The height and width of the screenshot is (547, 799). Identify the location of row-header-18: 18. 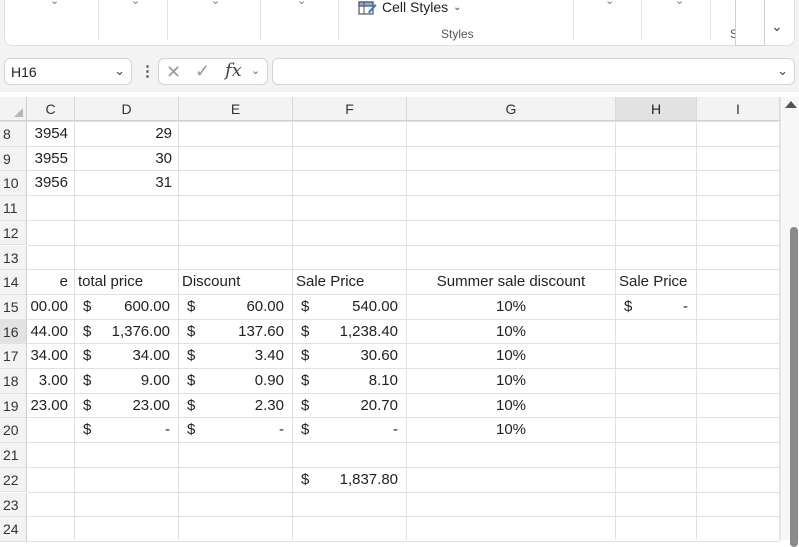
(13, 381).